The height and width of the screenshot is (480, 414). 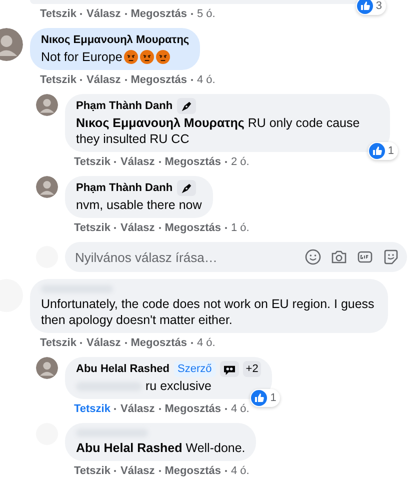 What do you see at coordinates (208, 312) in the screenshot?
I see `comment-text: Unfortunately, the code does not work on EU region. I guess then apology doesn't matter either.` at bounding box center [208, 312].